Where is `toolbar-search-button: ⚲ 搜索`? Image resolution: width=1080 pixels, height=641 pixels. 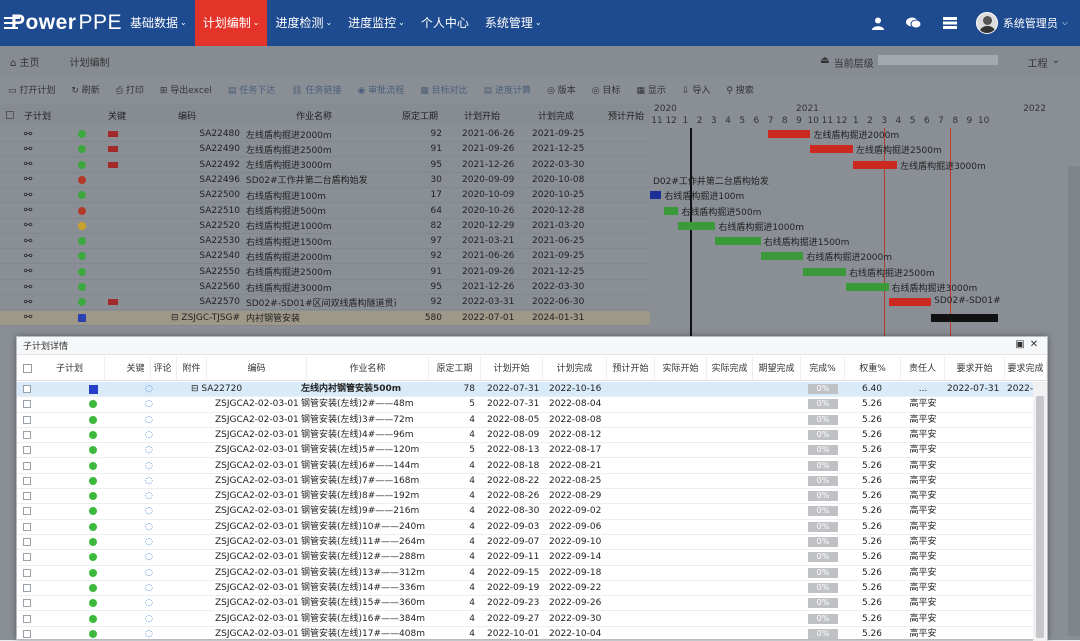 toolbar-search-button: ⚲ 搜索 is located at coordinates (739, 89).